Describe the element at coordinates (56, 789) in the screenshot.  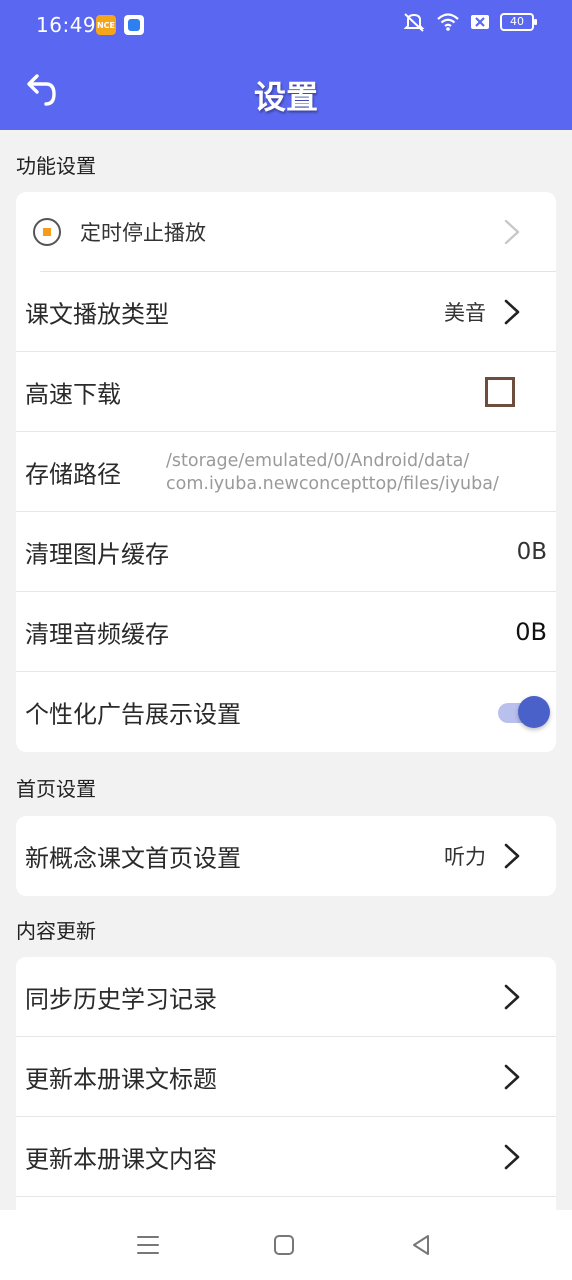
I see `section-title-home: 首页设置` at that location.